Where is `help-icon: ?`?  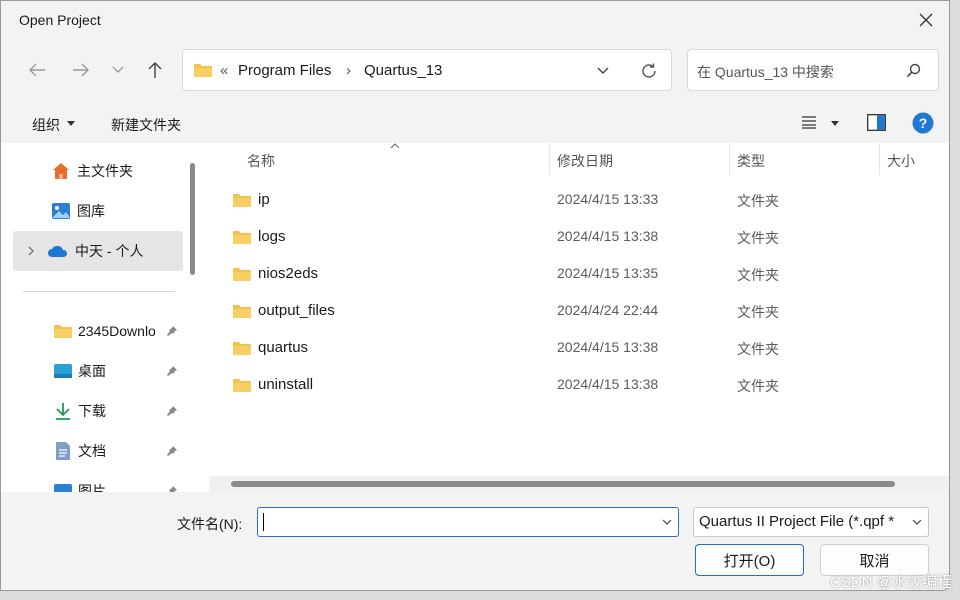
help-icon: ? is located at coordinates (923, 123).